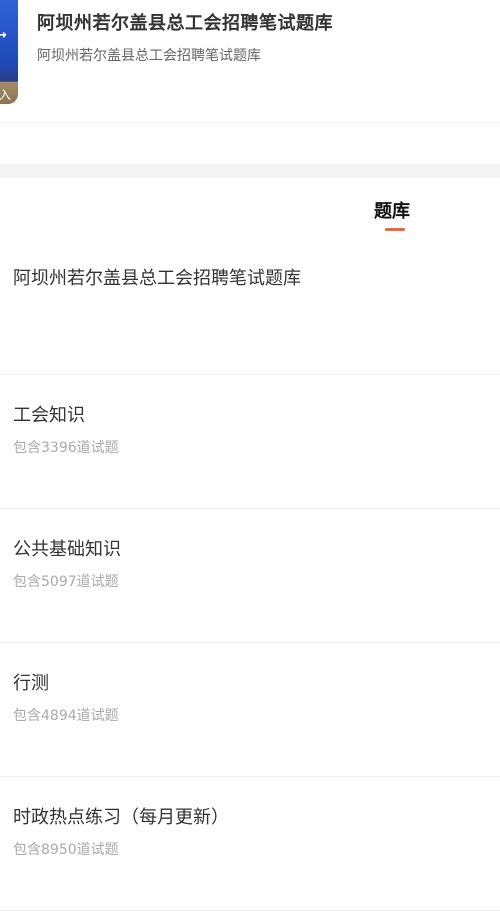 The height and width of the screenshot is (911, 500). Describe the element at coordinates (66, 448) in the screenshot. I see `list-item-count: 包含3396道试题` at that location.